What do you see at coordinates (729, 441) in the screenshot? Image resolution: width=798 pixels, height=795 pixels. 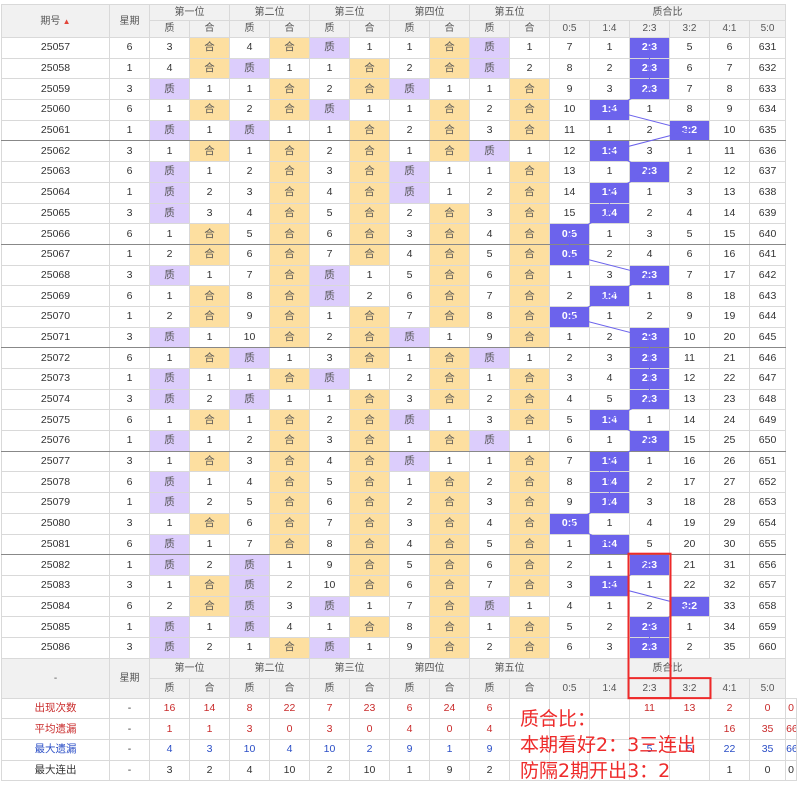 I see `ratio-cell: 25` at bounding box center [729, 441].